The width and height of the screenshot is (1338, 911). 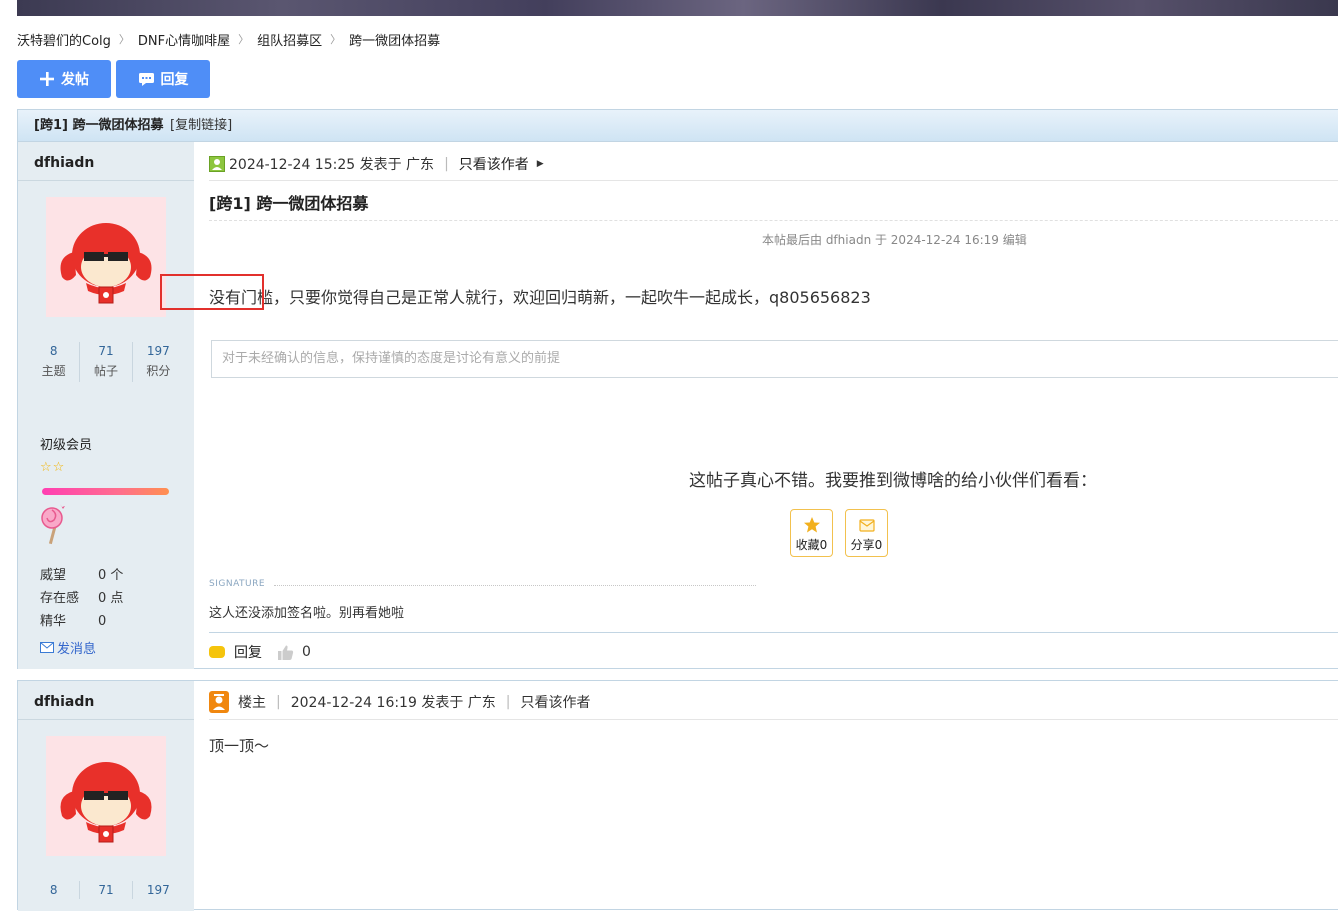 What do you see at coordinates (494, 164) in the screenshot?
I see `author-only-link: 只看该作者` at bounding box center [494, 164].